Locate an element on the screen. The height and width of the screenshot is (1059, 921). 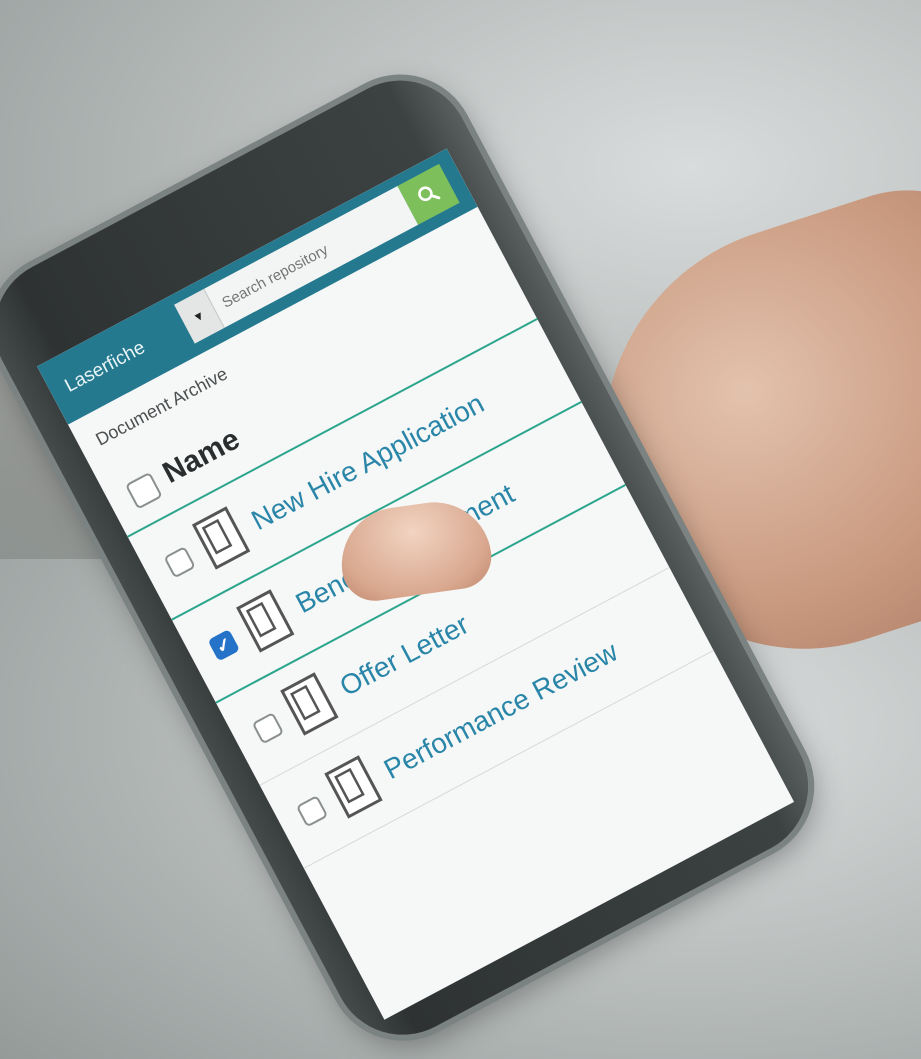
select-all-checkbox is located at coordinates (143, 490).